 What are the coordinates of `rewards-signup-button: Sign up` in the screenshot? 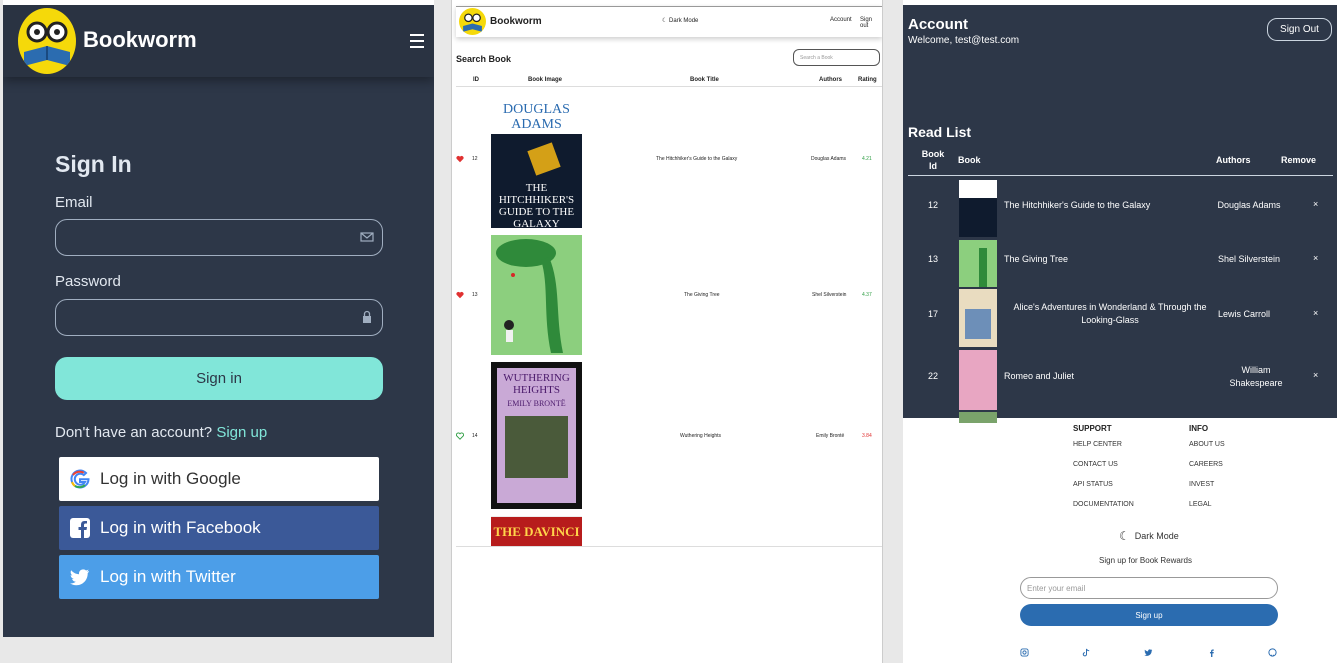 It's located at (1149, 615).